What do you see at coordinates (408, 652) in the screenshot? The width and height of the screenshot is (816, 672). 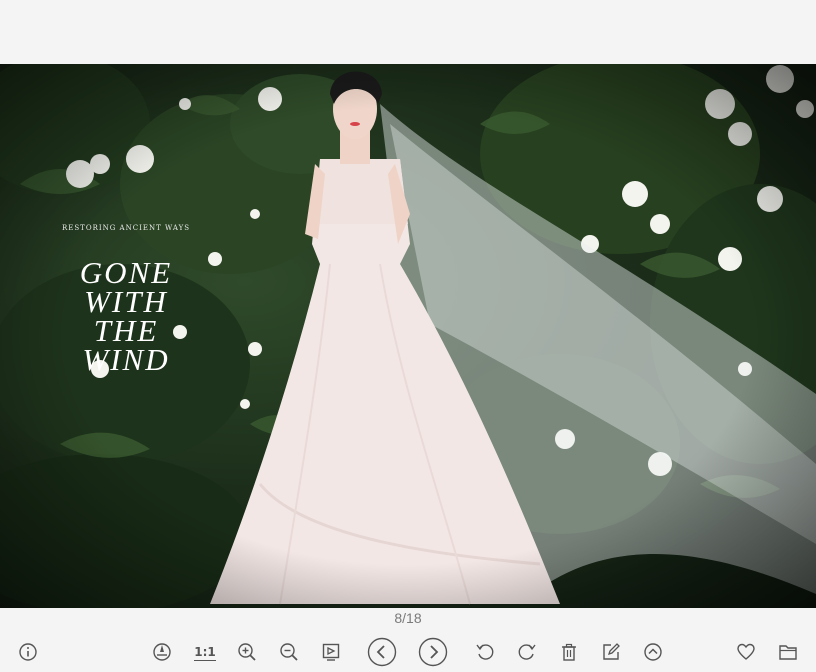 I see `bottom-toolbar: 1:1` at bounding box center [408, 652].